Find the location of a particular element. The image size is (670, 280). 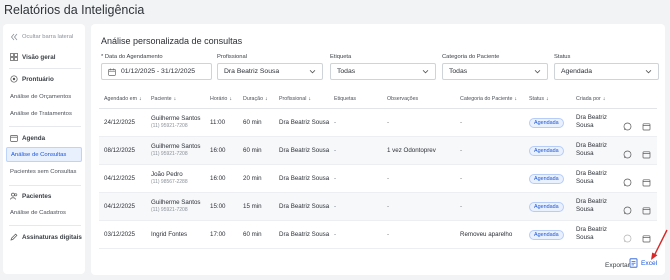

sidebar-item-analise-tratamentos: Análise de Tratamentos is located at coordinates (44, 114).